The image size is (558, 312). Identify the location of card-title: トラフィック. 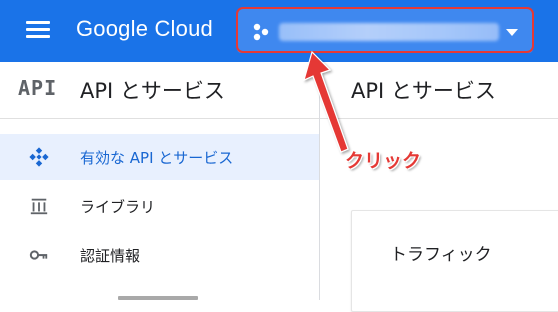
(441, 255).